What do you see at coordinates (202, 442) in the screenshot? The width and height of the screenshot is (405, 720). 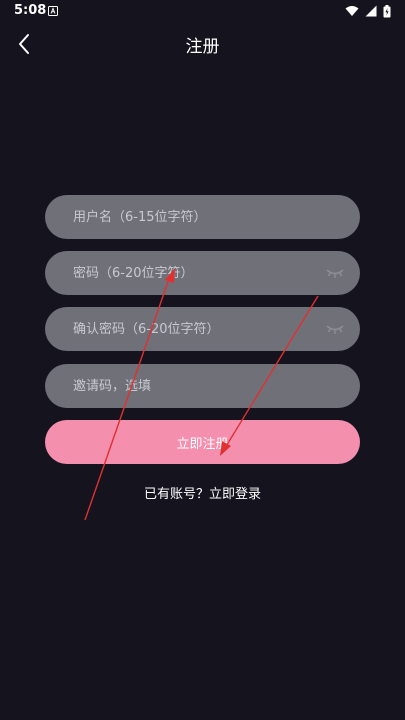 I see `register-button: 立即注册` at bounding box center [202, 442].